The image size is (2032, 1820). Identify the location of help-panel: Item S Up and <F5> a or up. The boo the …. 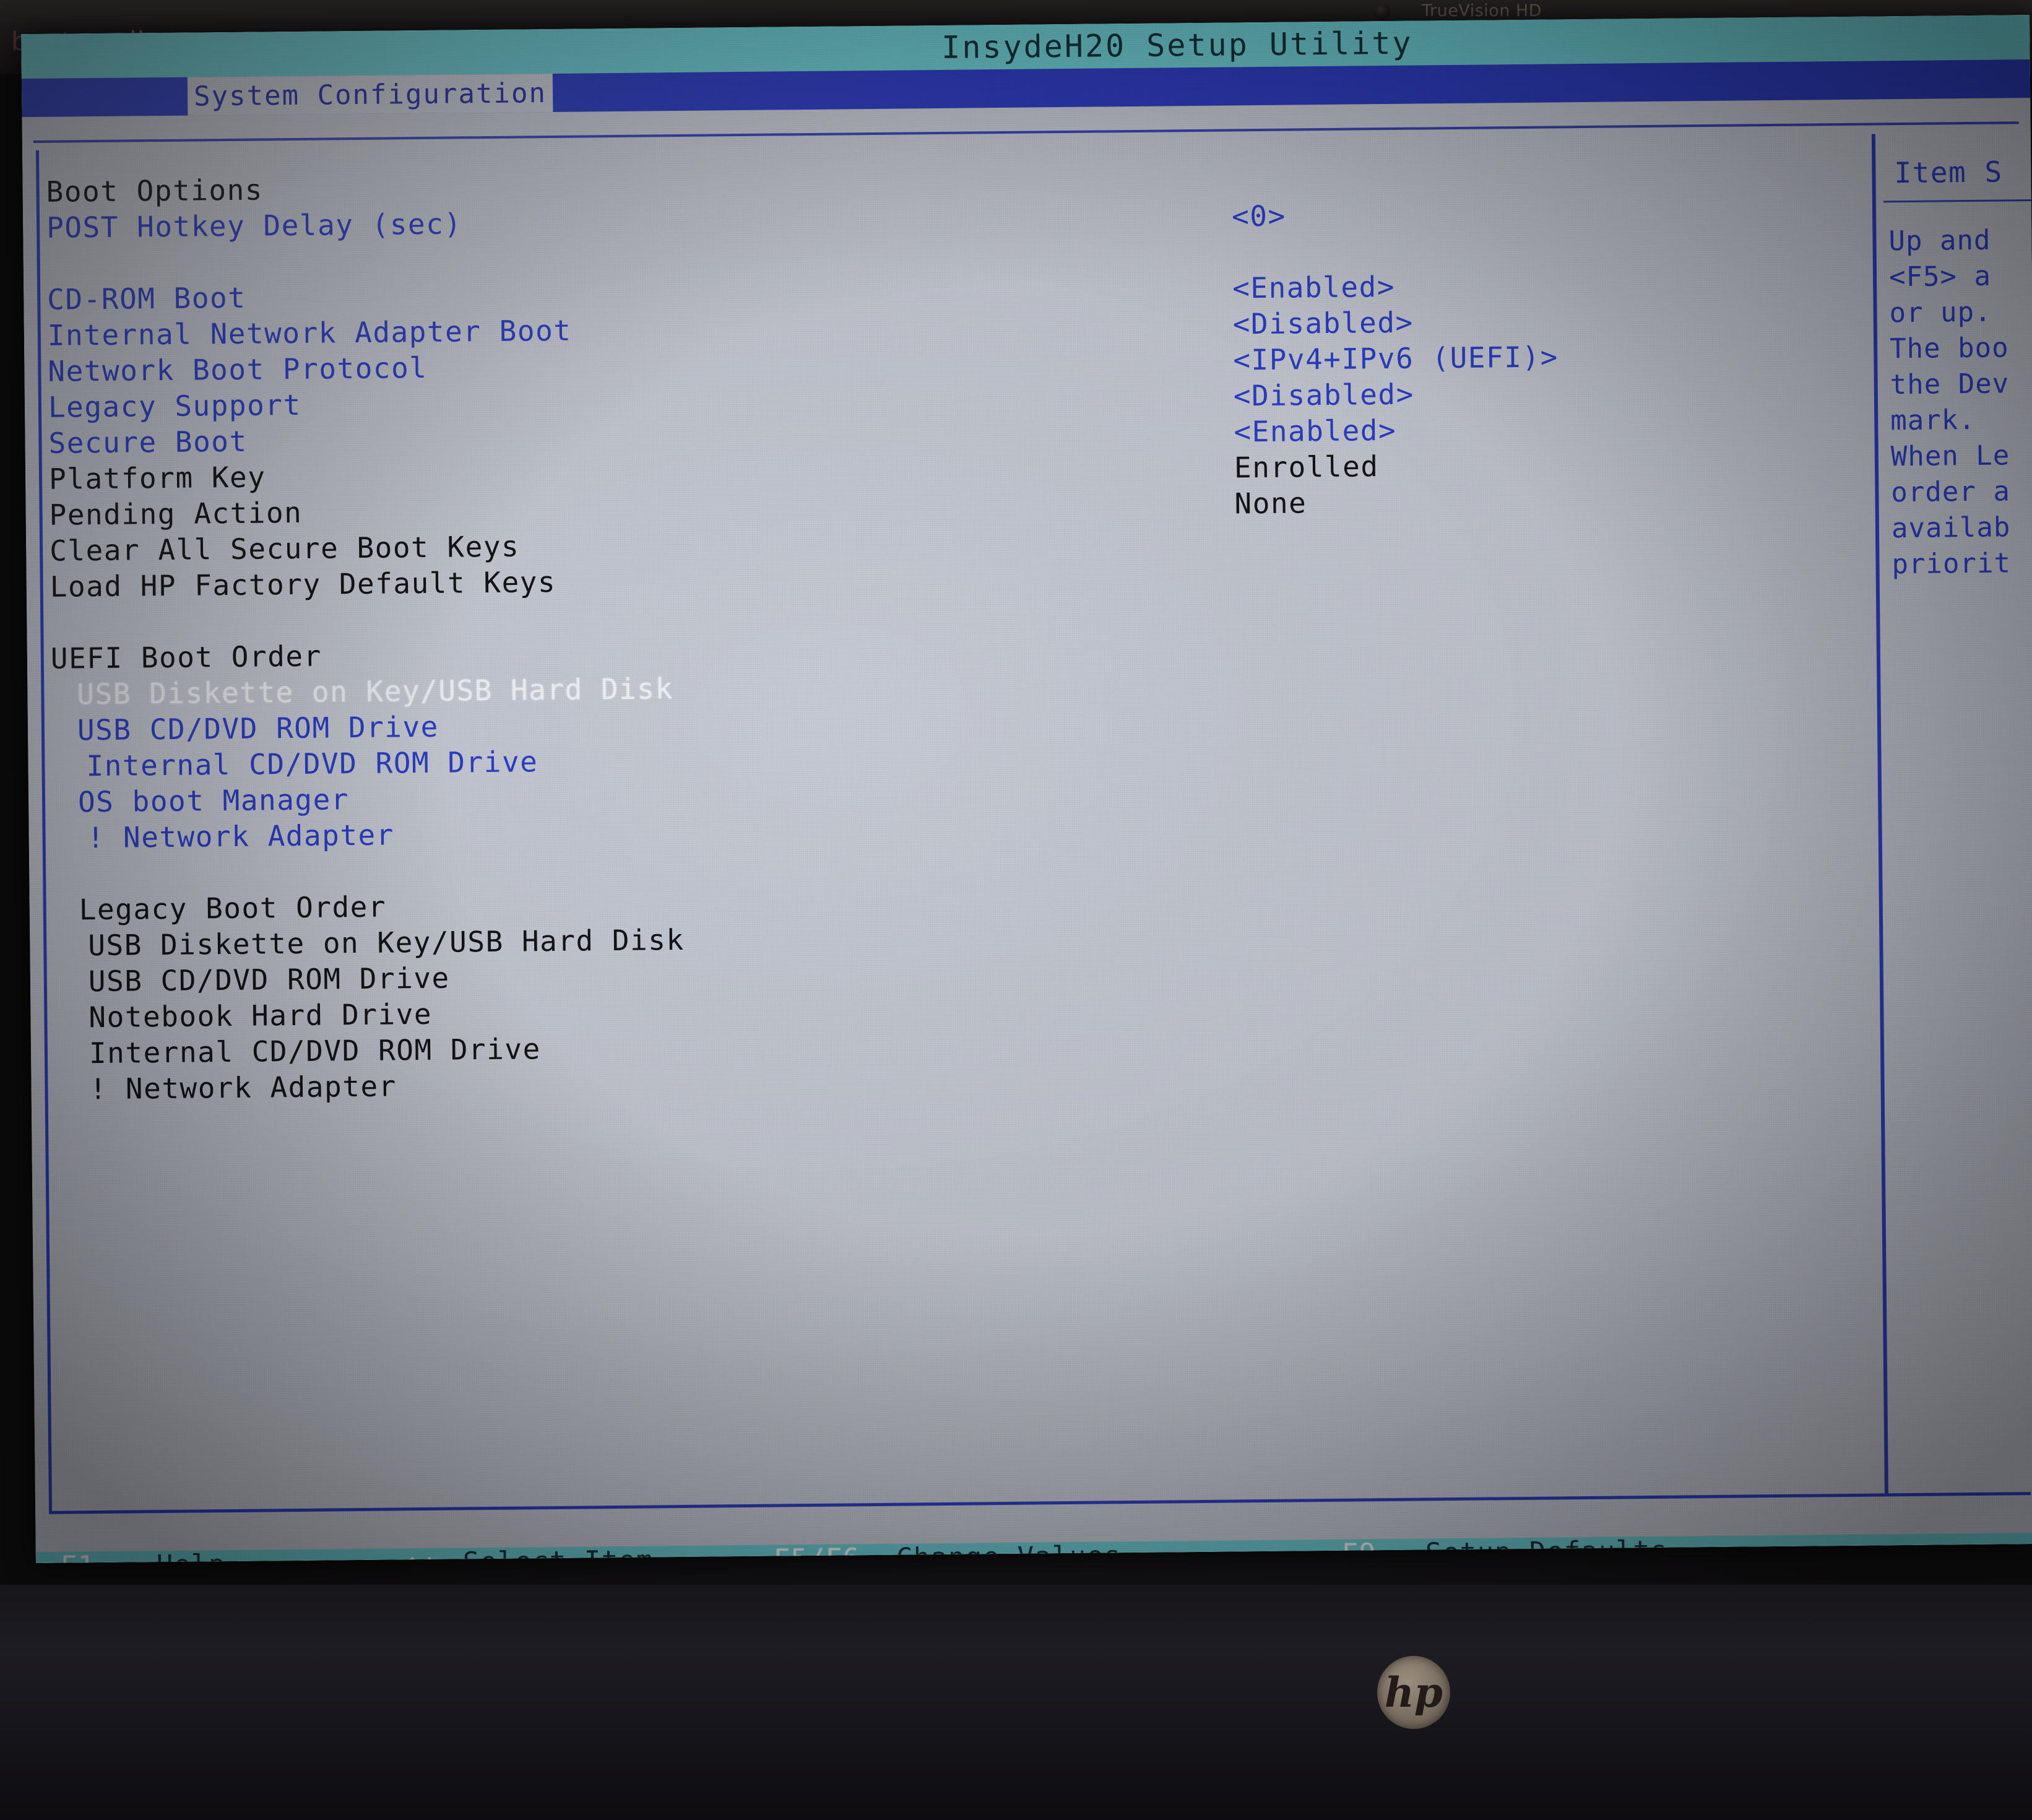
(1955, 815).